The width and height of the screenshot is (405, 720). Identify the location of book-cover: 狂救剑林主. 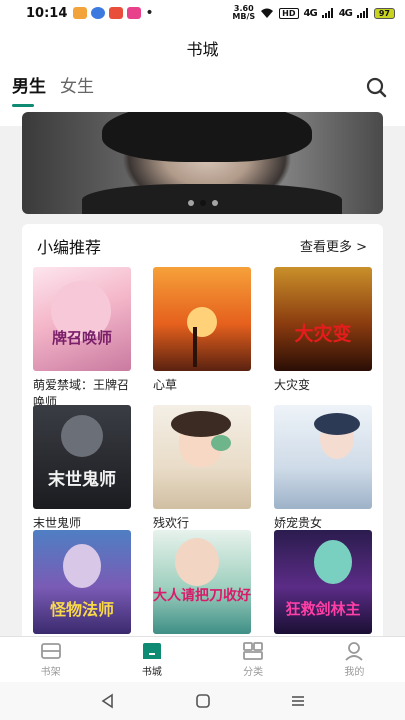
(323, 582).